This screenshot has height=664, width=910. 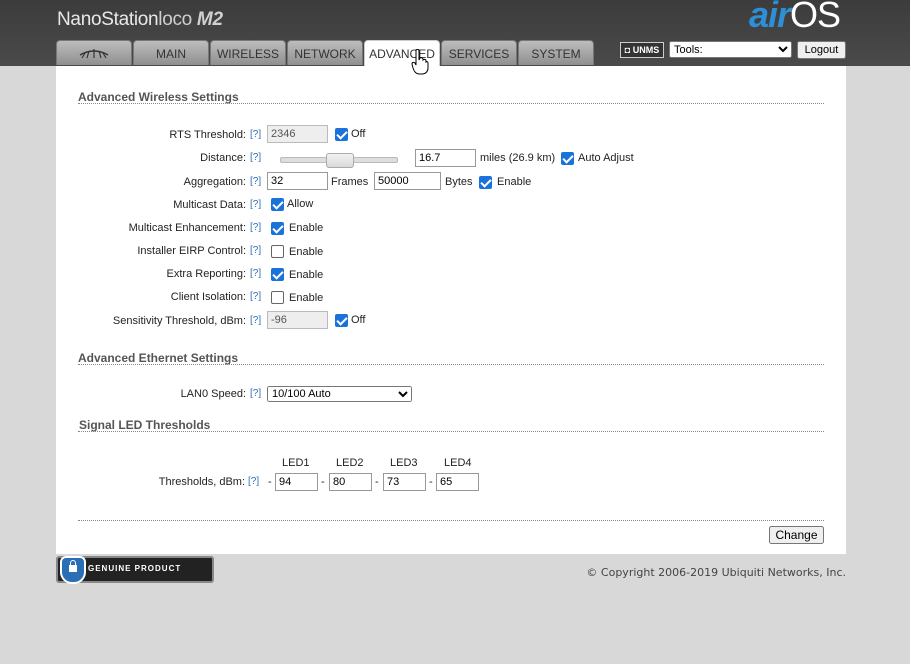 I want to click on rts-threshold-input, so click(x=297, y=134).